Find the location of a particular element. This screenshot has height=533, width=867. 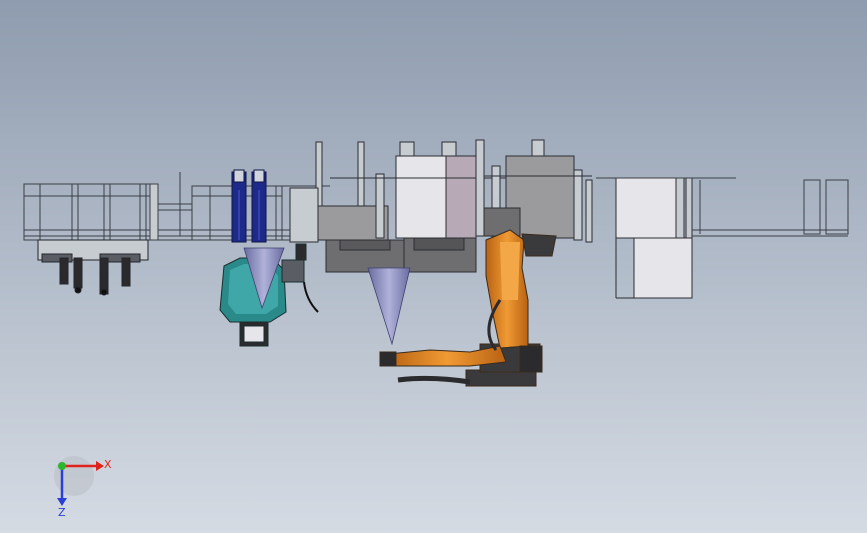

z-axis-label: Z is located at coordinates (62, 512).